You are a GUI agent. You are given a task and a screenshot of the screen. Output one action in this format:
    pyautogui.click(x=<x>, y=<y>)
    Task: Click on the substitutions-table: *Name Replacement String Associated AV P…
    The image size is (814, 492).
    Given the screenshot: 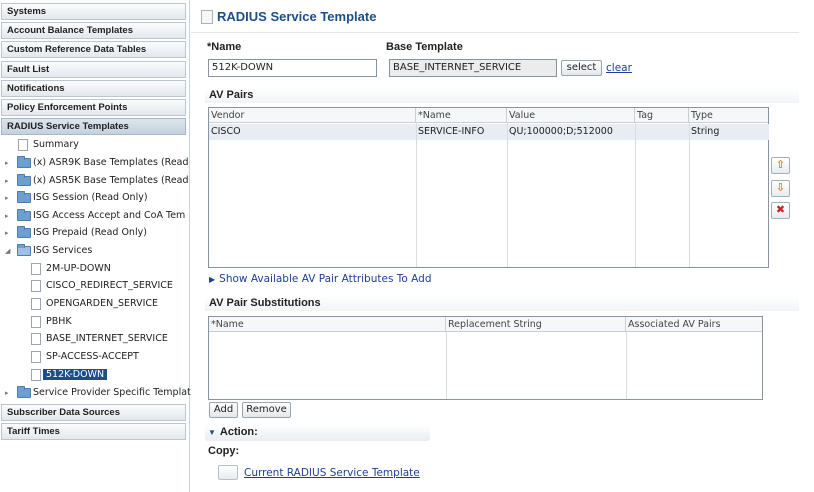 What is the action you would take?
    pyautogui.click(x=485, y=358)
    